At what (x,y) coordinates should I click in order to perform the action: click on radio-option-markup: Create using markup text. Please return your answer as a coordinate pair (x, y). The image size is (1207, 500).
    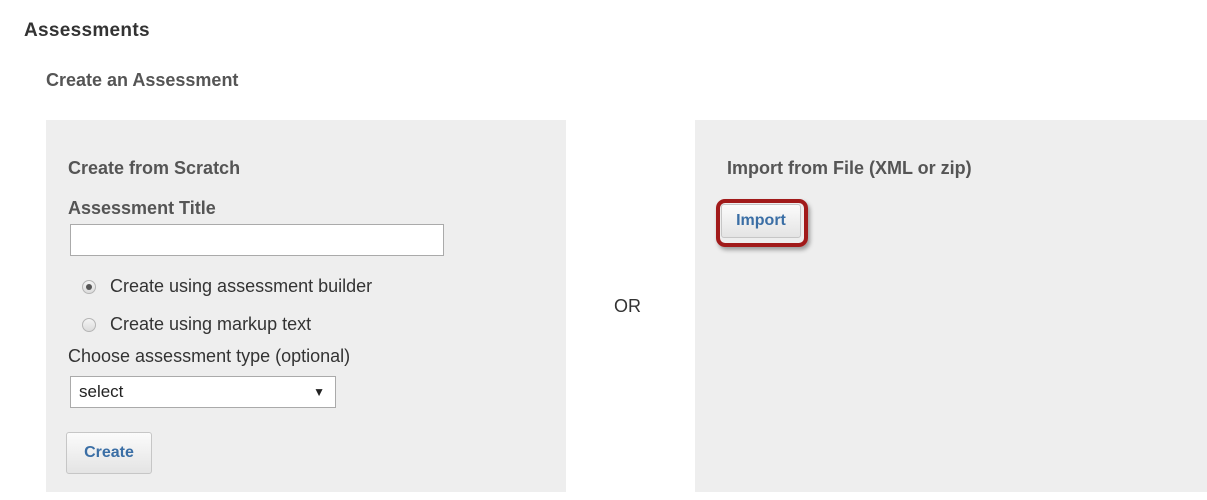
    Looking at the image, I should click on (196, 324).